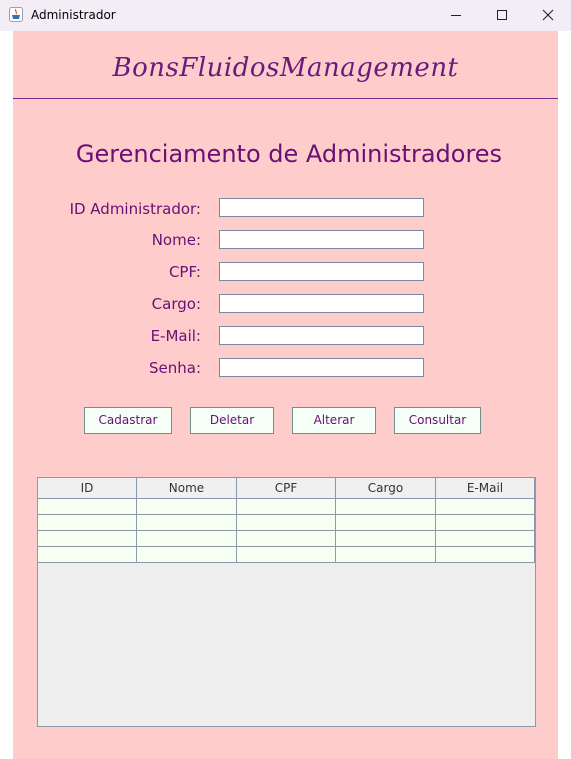  Describe the element at coordinates (174, 368) in the screenshot. I see `senha-label: Senha:` at that location.